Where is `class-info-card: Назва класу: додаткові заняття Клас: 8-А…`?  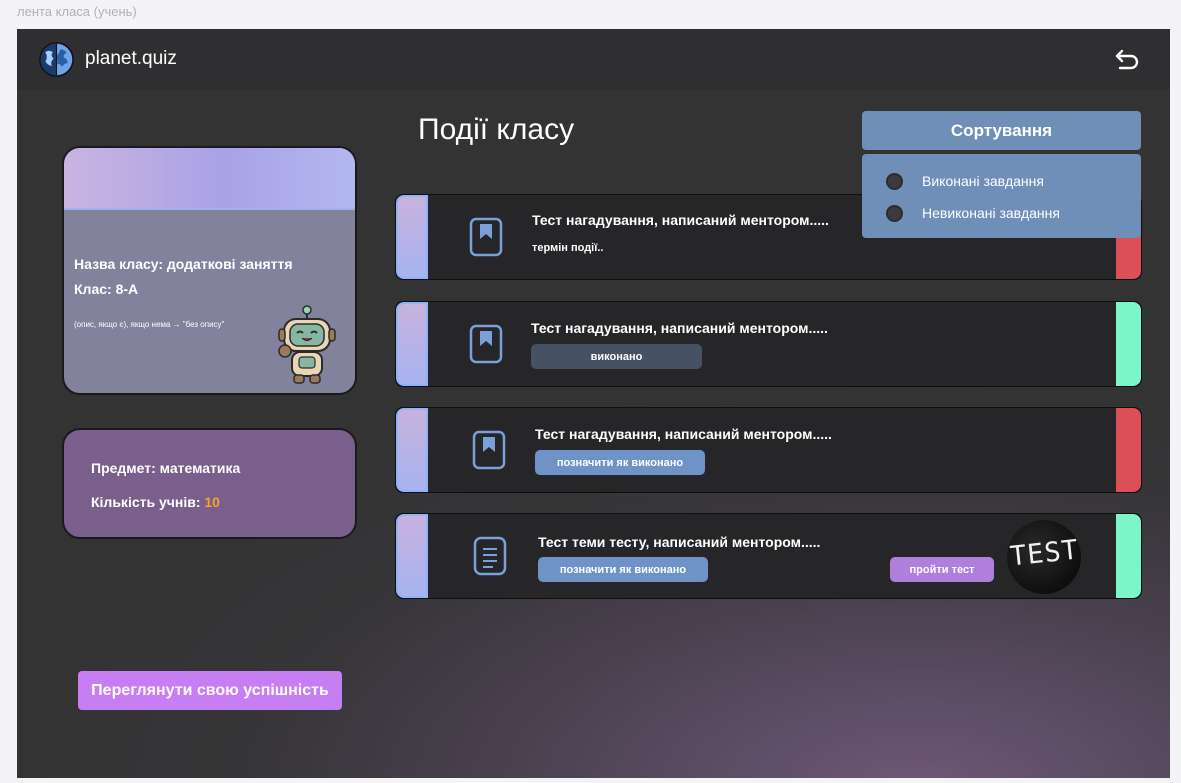 class-info-card: Назва класу: додаткові заняття Клас: 8-А… is located at coordinates (209, 270).